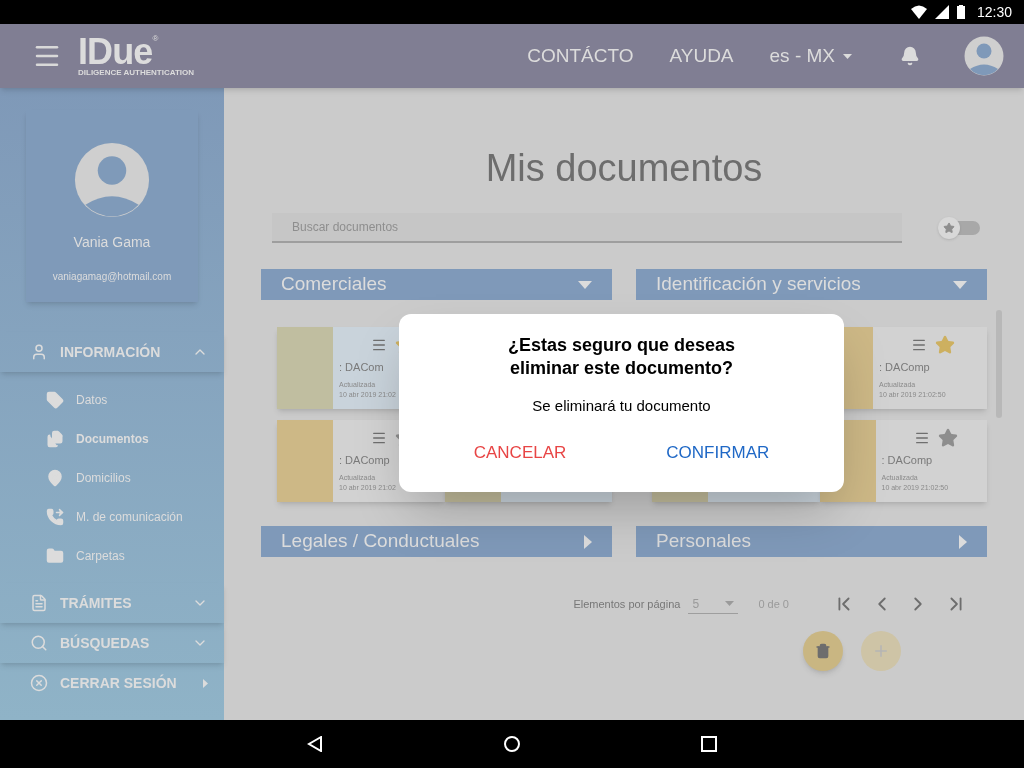 This screenshot has height=768, width=1024. I want to click on sidebar-item: Datos, so click(112, 399).